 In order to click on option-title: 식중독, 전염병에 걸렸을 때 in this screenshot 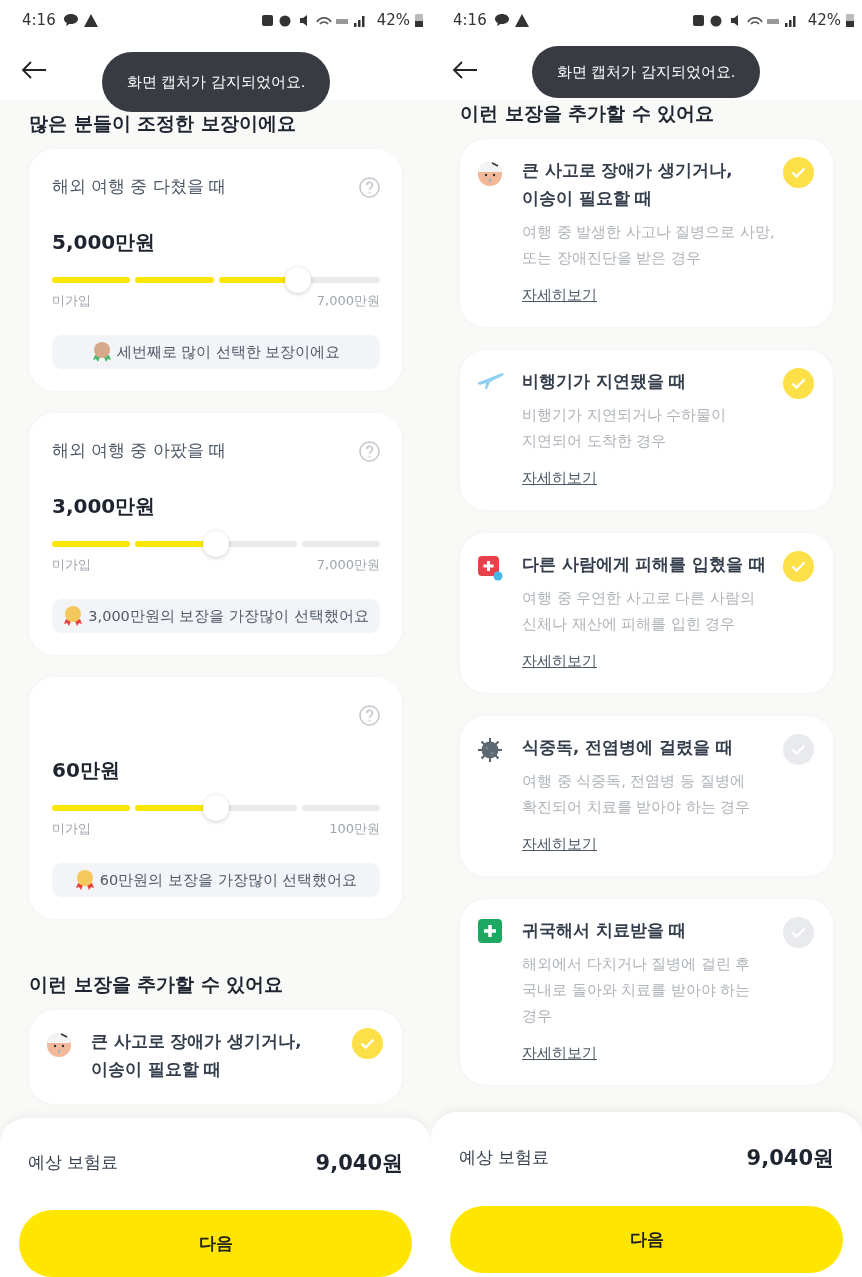, I will do `click(628, 748)`.